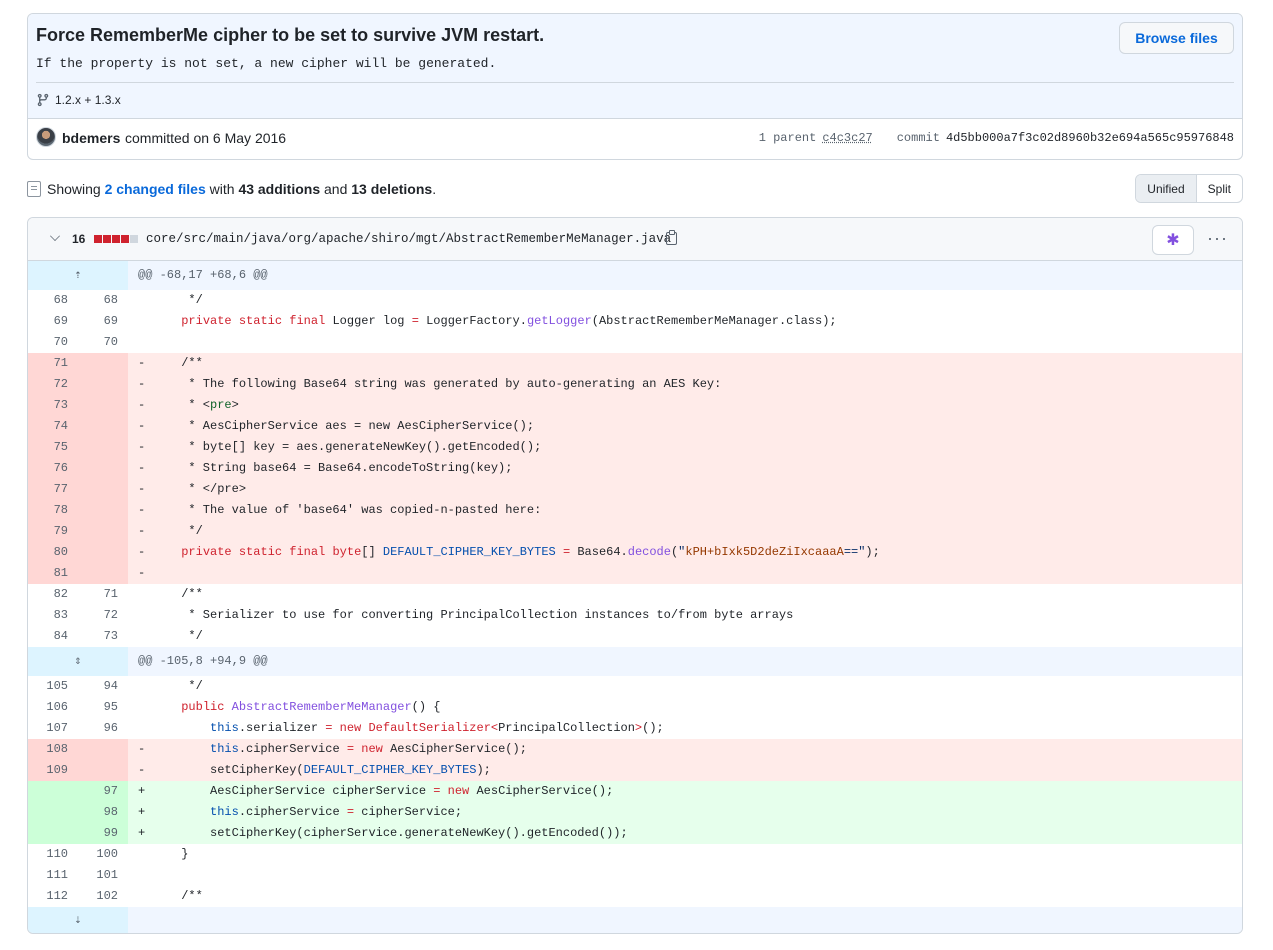 This screenshot has height=950, width=1273. Describe the element at coordinates (128, 594) in the screenshot. I see `diff-line: 82 71 /**` at that location.